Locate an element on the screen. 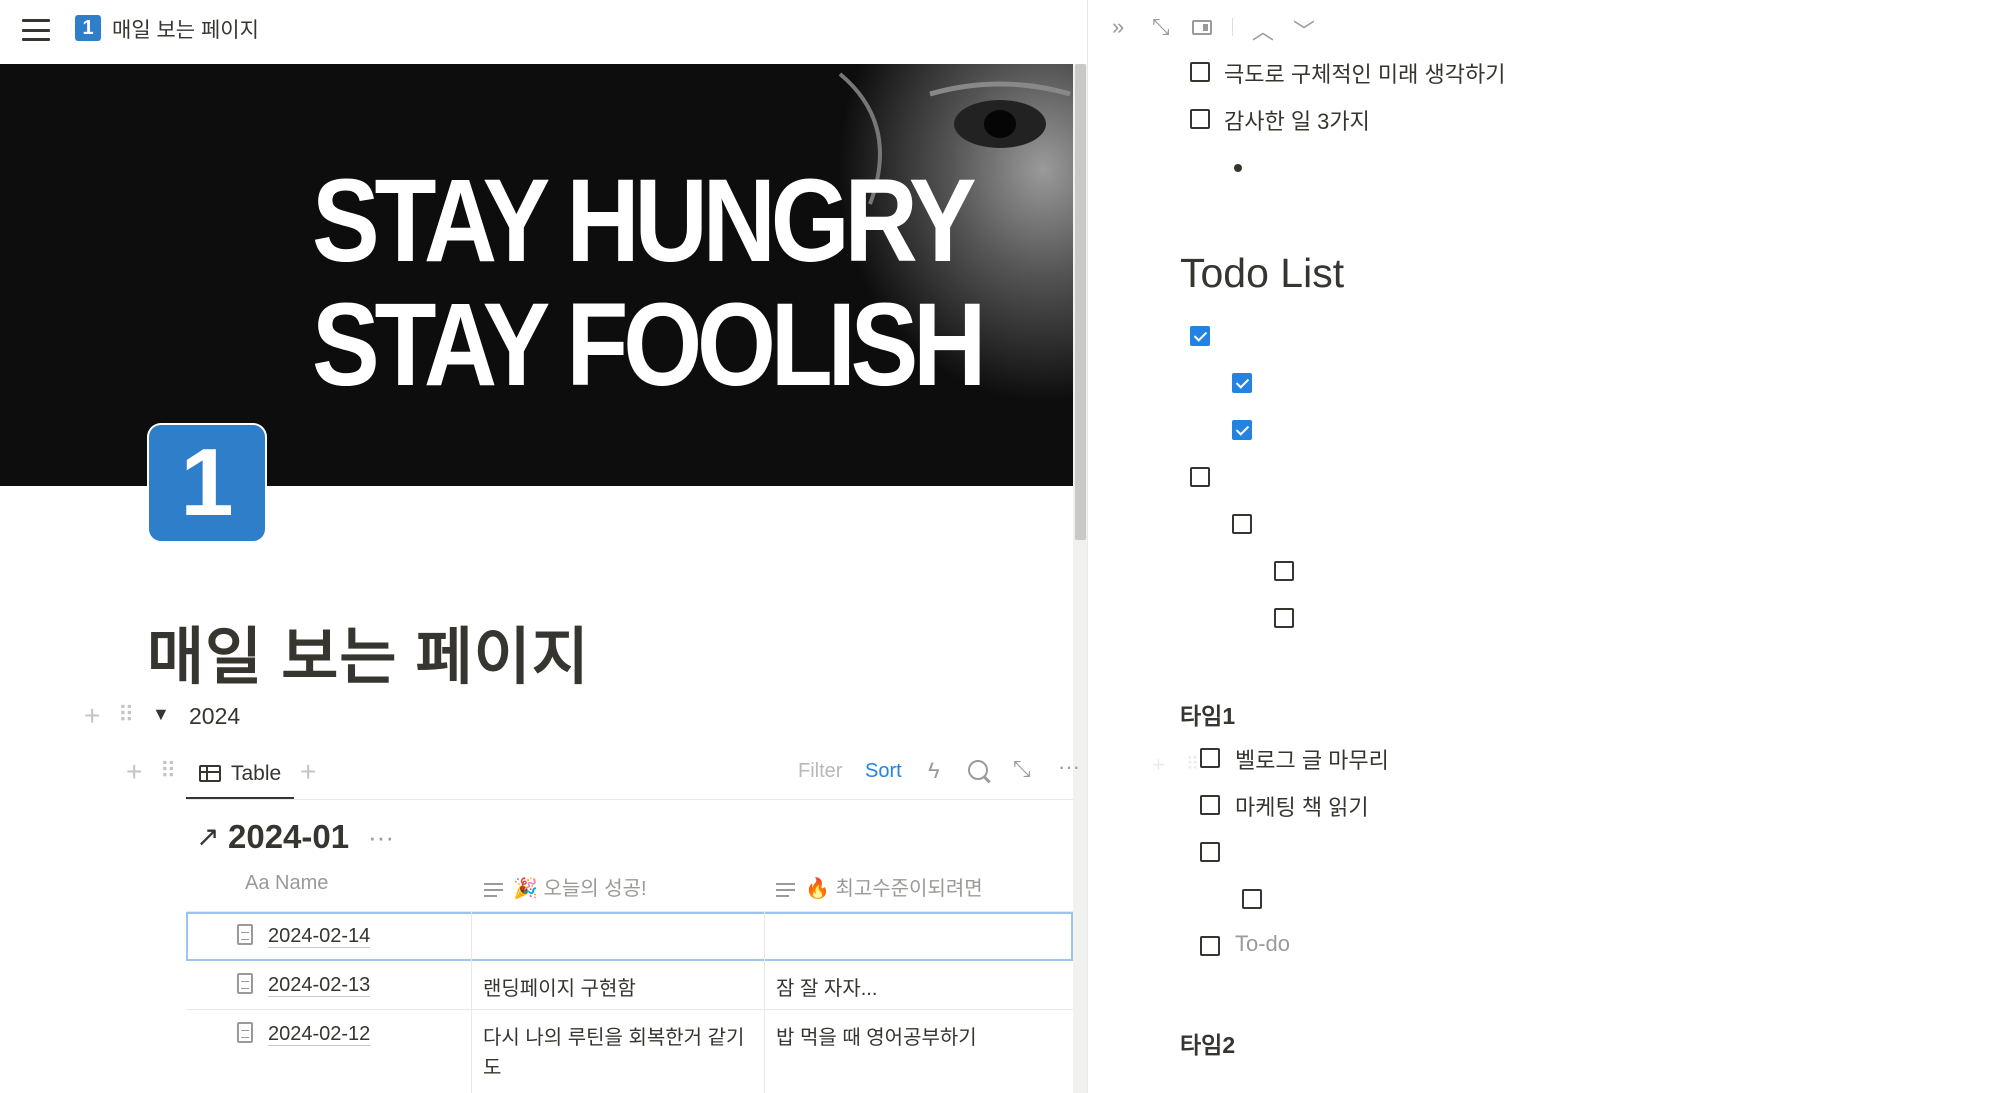  row-name: 2024-02-14 is located at coordinates (319, 936).